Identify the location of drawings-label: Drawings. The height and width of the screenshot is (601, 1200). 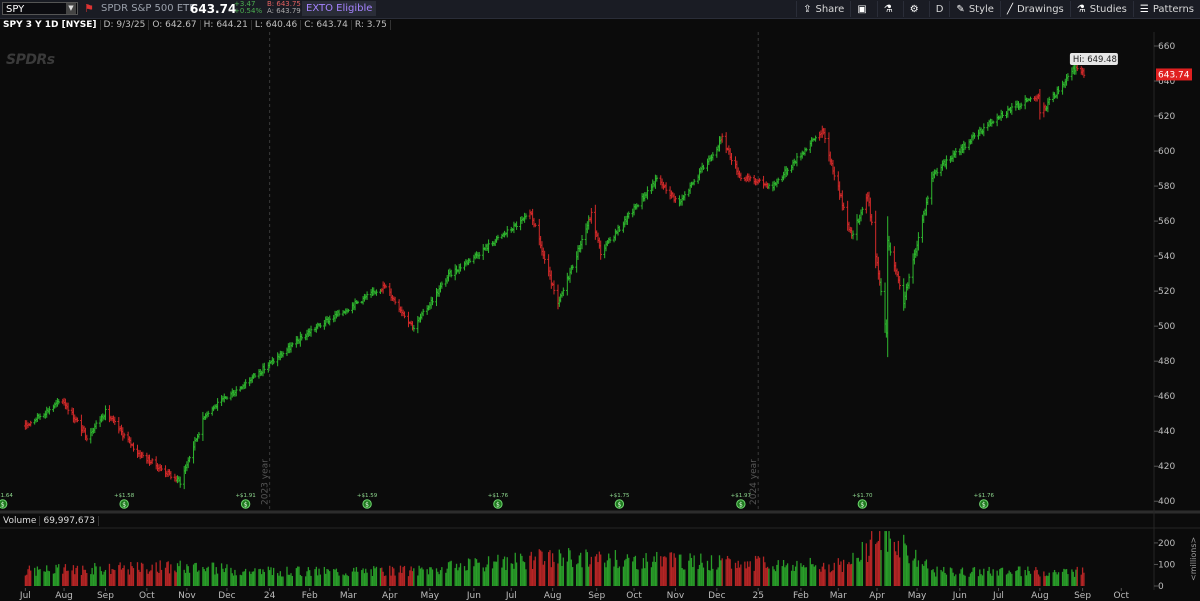
(1040, 9).